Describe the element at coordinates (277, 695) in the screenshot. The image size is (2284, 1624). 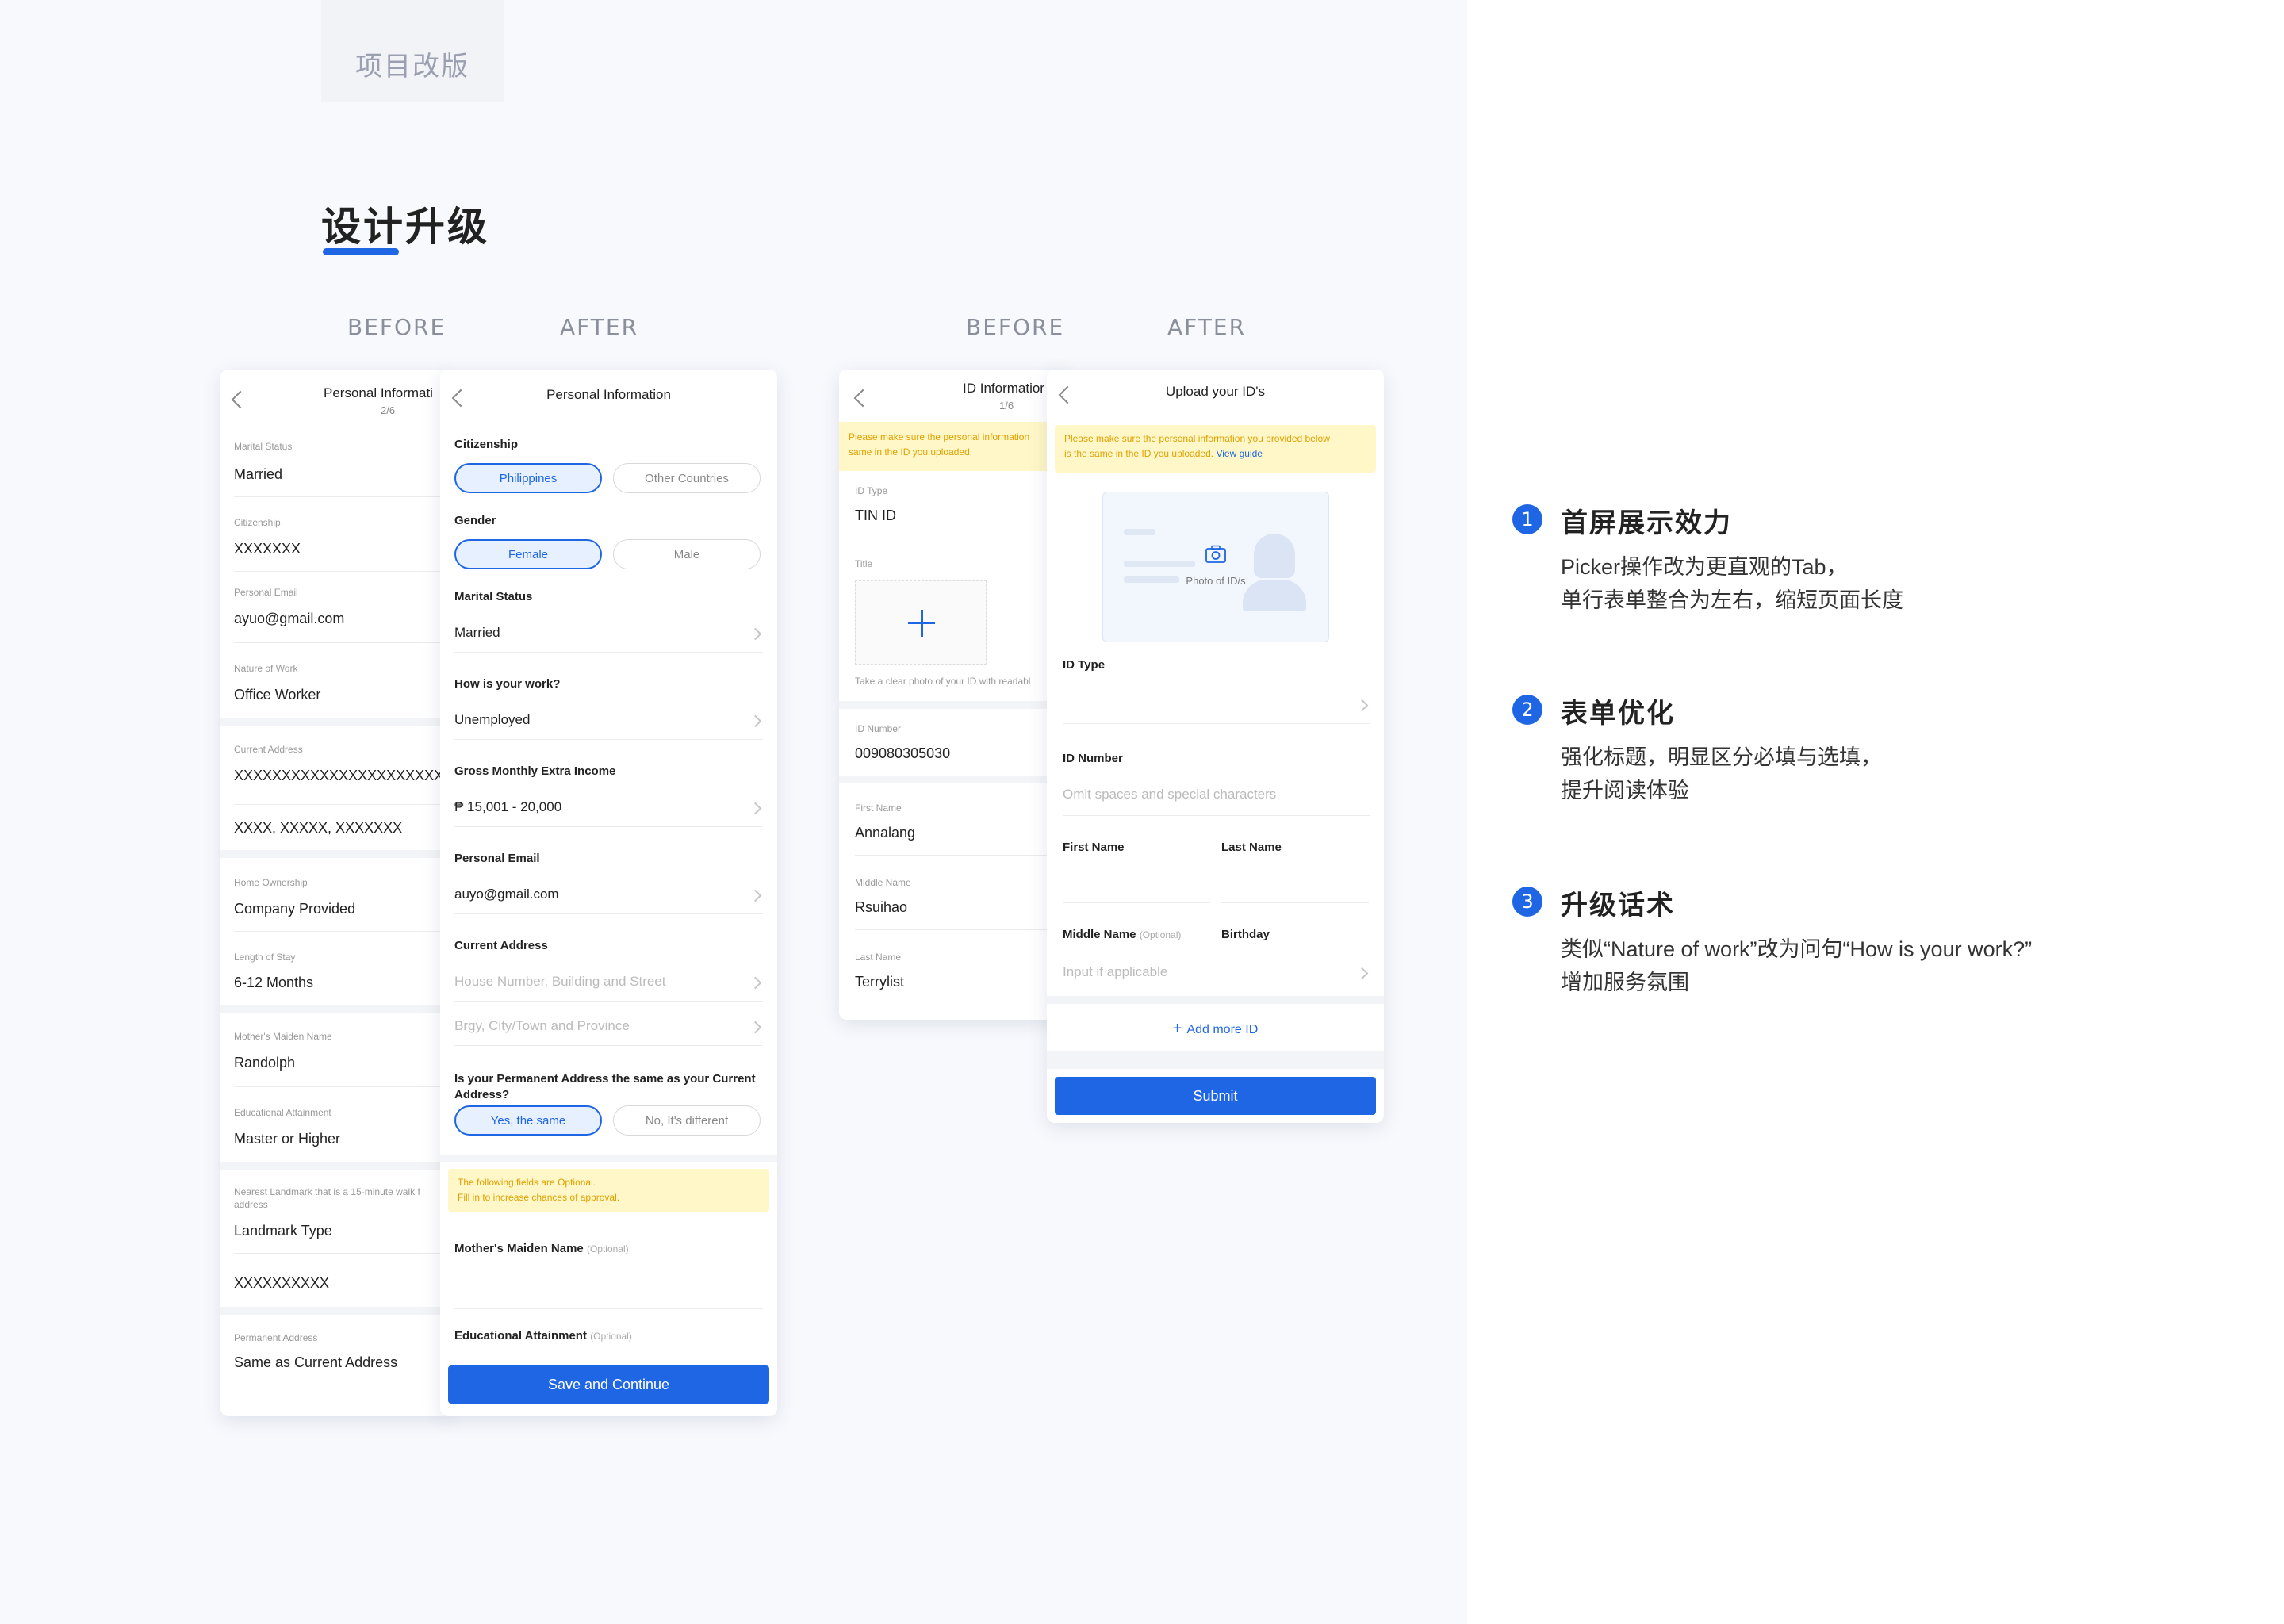
I see `field-value: Office Worker` at that location.